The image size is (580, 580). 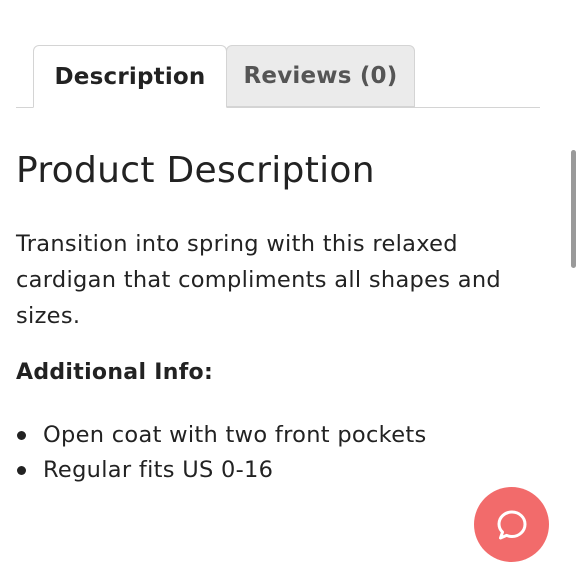 I want to click on tab-description: Description, so click(x=130, y=76).